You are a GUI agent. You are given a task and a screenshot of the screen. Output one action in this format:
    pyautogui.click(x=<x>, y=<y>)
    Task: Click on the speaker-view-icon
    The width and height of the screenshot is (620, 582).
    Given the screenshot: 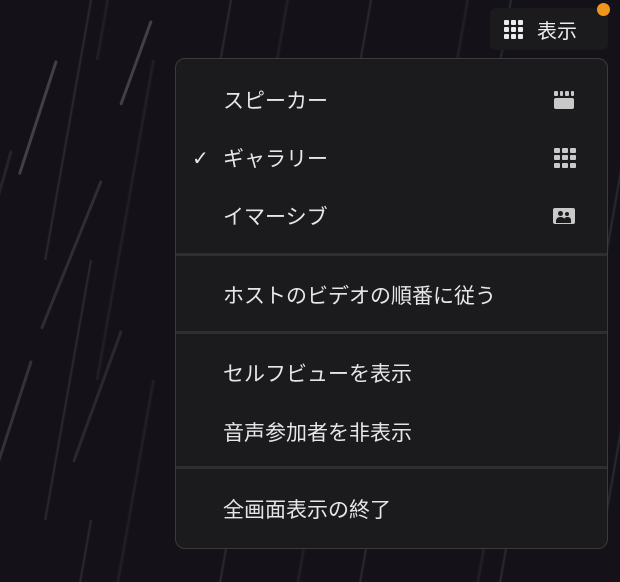 What is the action you would take?
    pyautogui.click(x=564, y=100)
    